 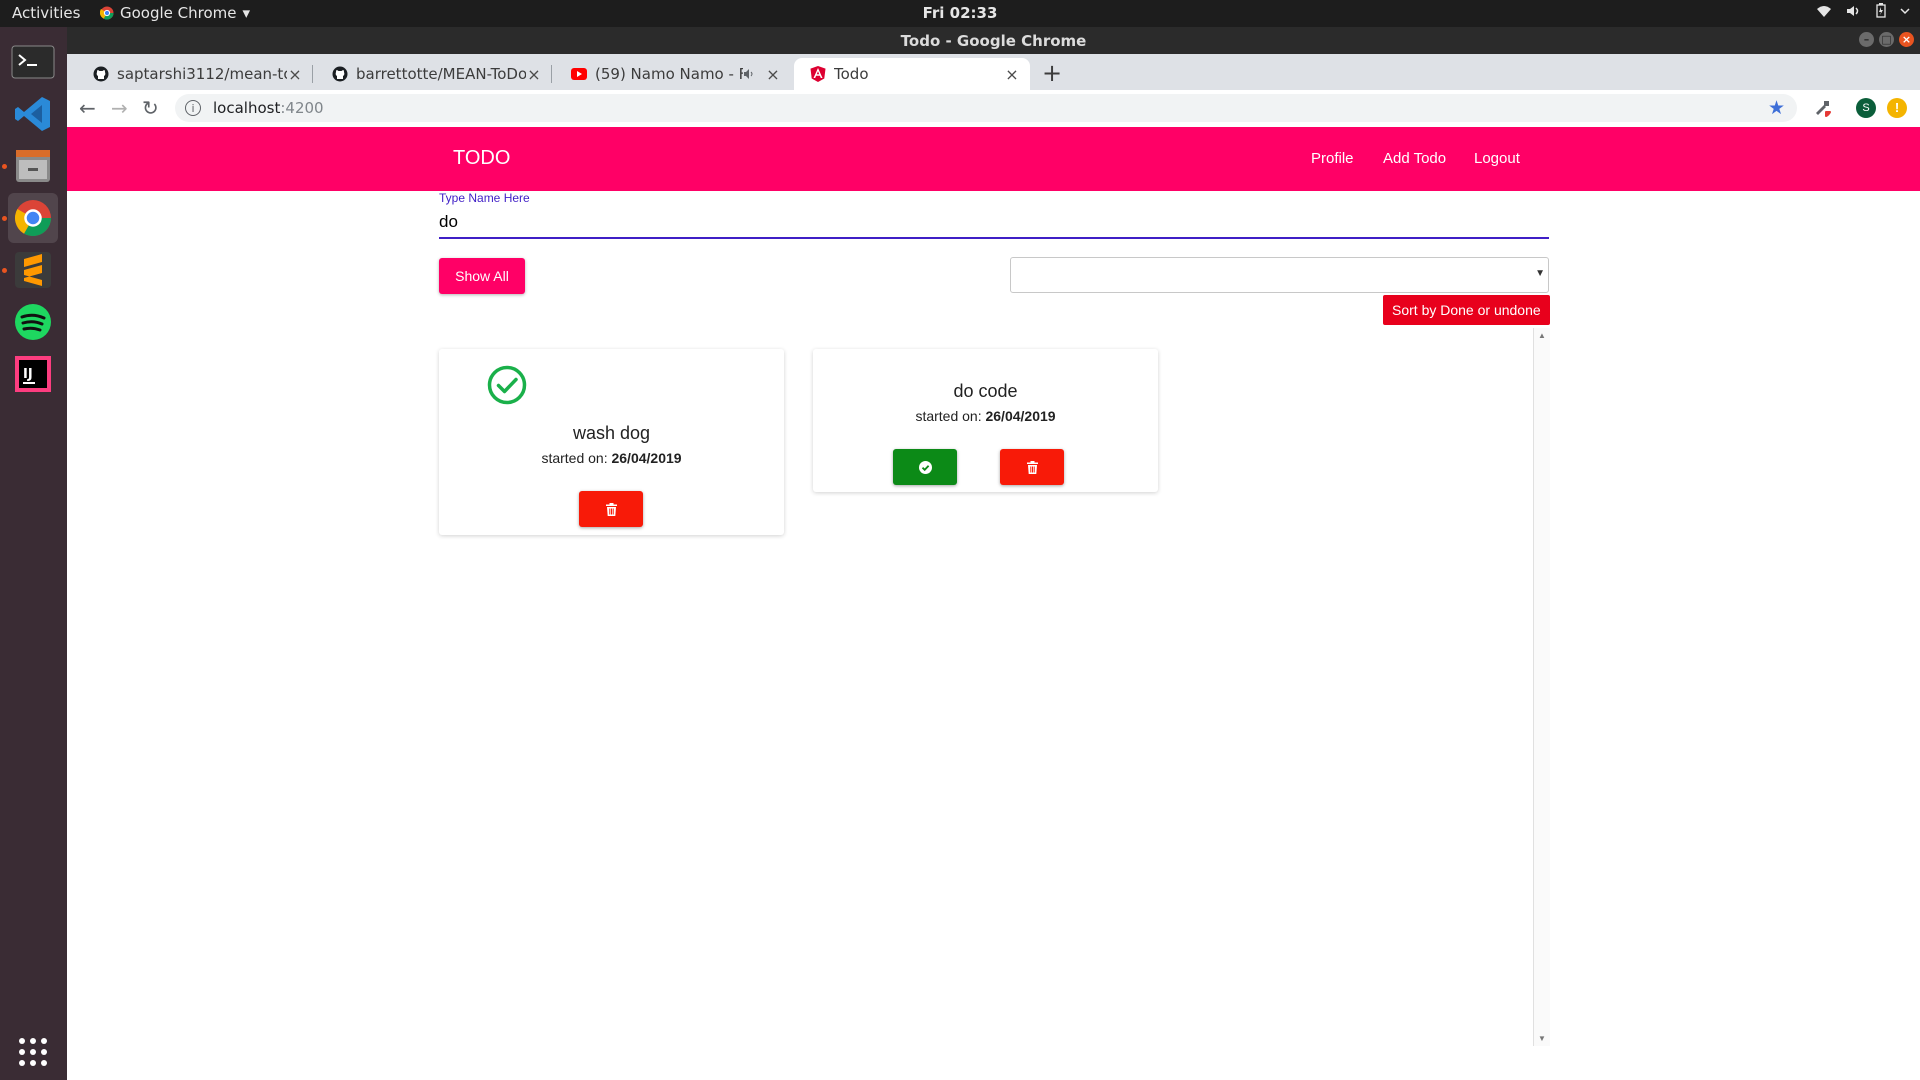 I want to click on close-window-icon: ×, so click(x=1906, y=39).